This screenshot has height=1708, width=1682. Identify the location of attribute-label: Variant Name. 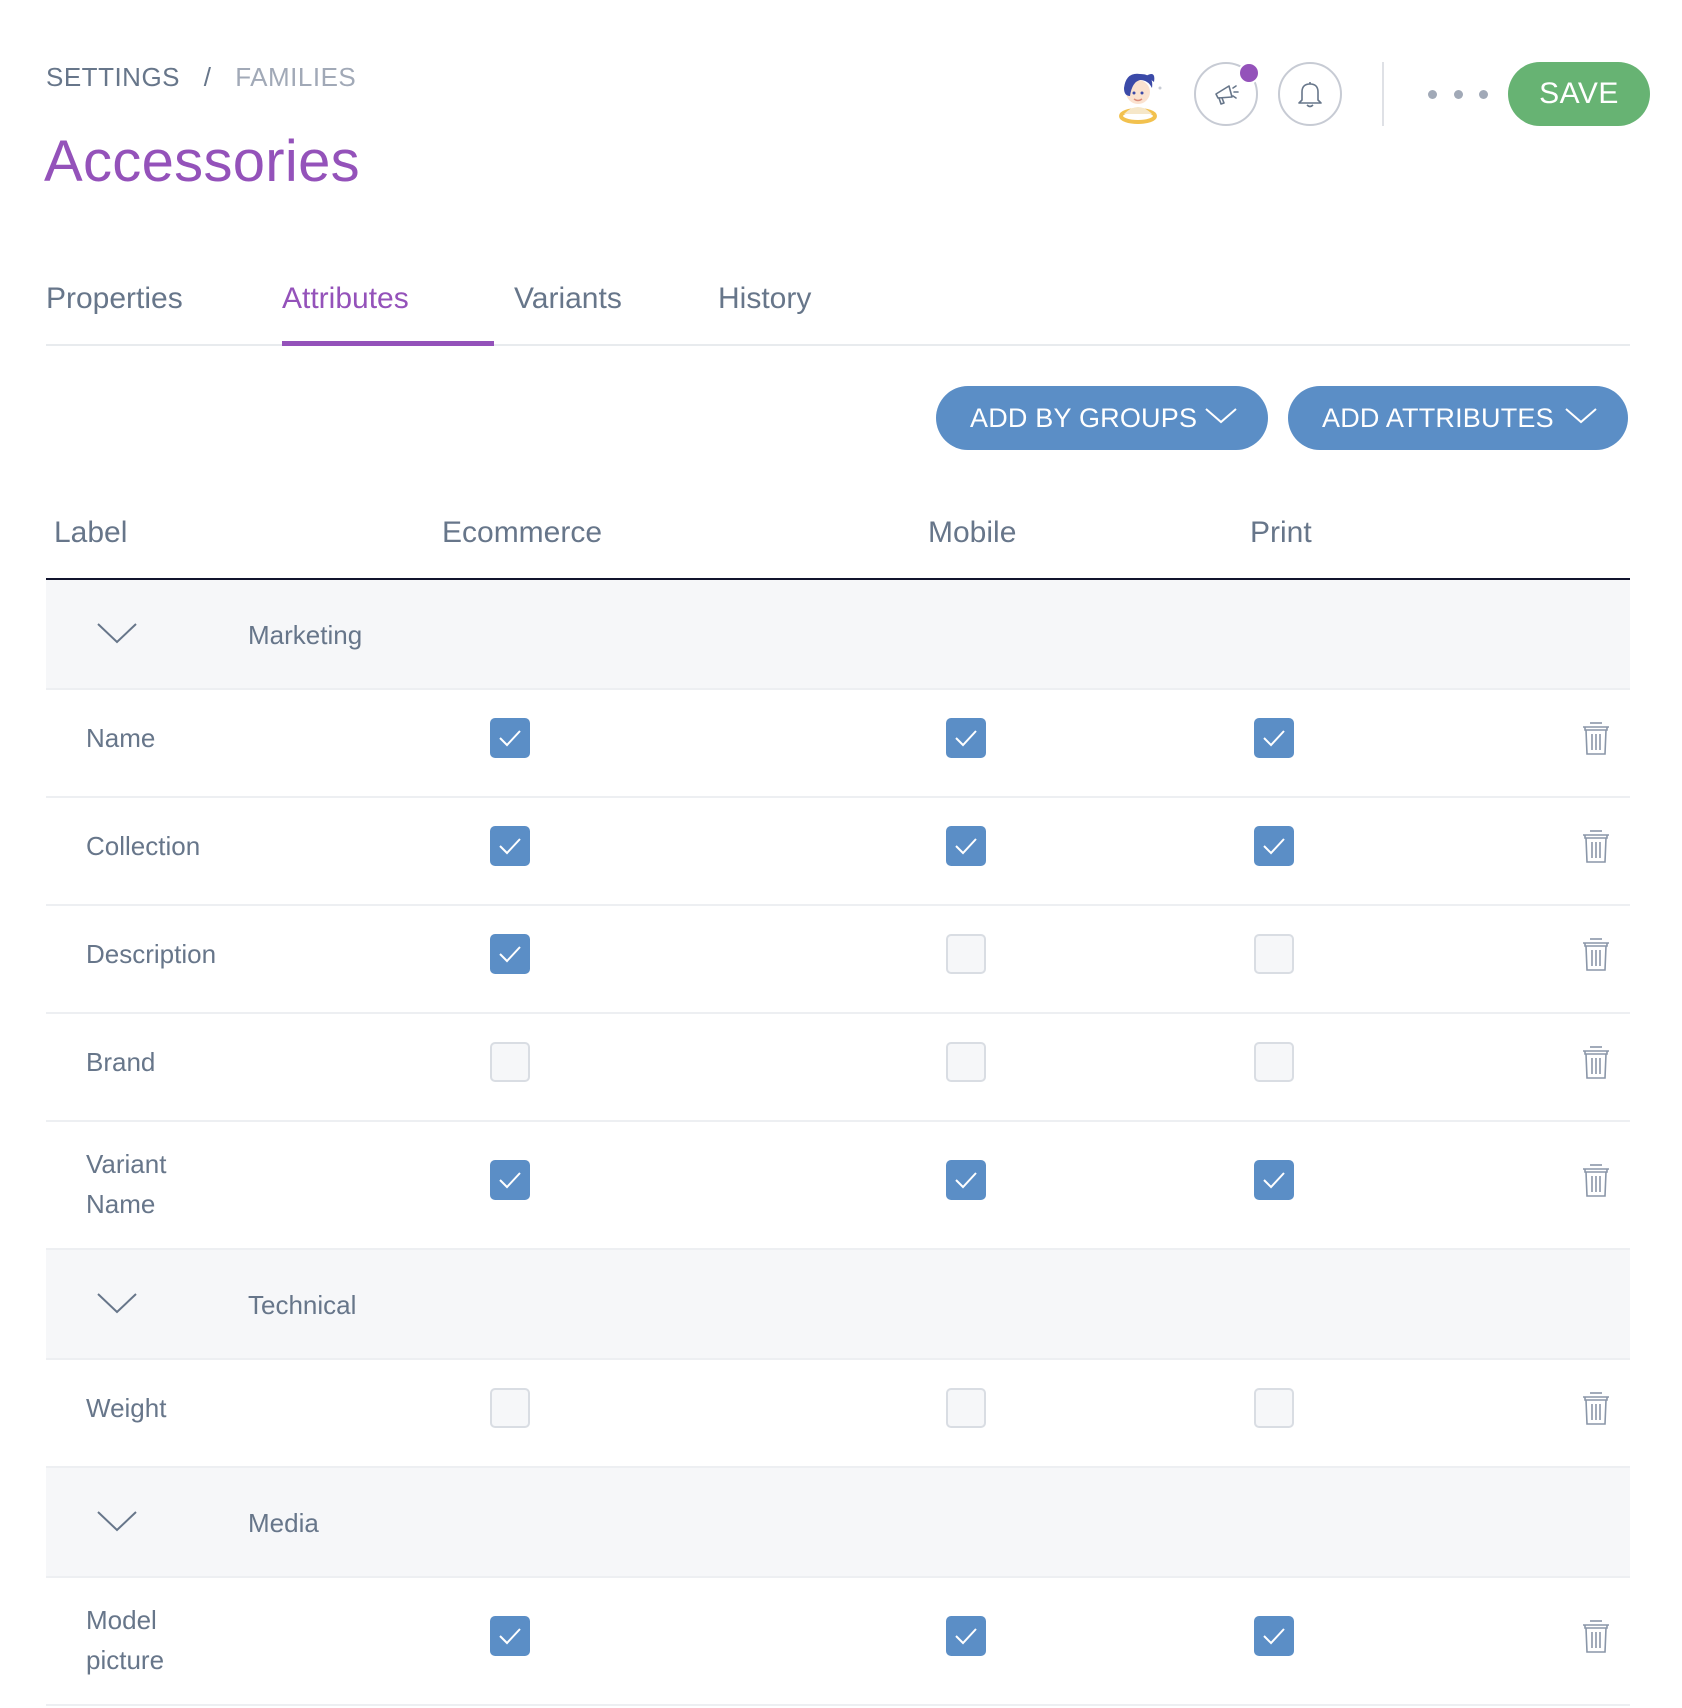
(126, 1184).